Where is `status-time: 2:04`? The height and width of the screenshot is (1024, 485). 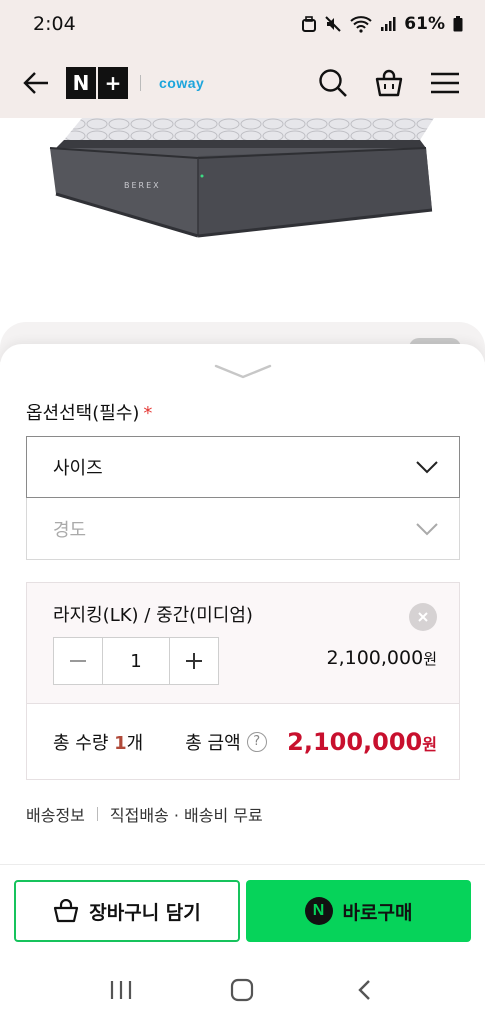
status-time: 2:04 is located at coordinates (54, 24).